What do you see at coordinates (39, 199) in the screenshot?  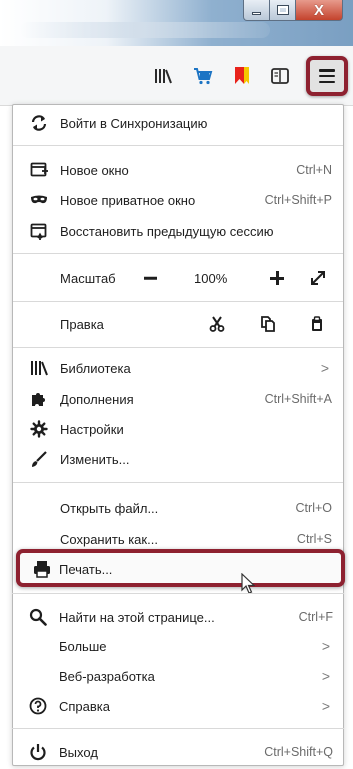 I see `private-mask-icon` at bounding box center [39, 199].